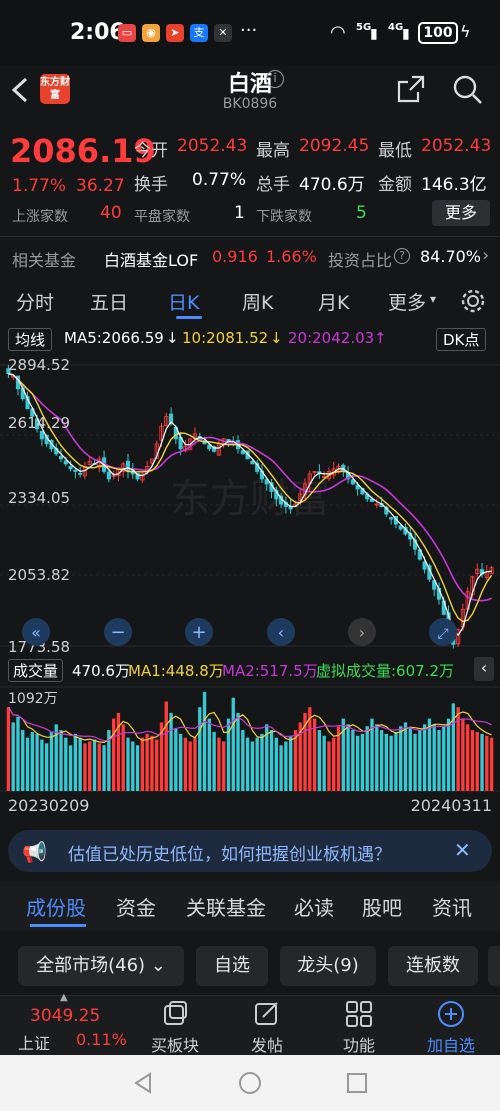 Image resolution: width=500 pixels, height=1111 pixels. Describe the element at coordinates (199, 632) in the screenshot. I see `zoom-in-button: +` at that location.